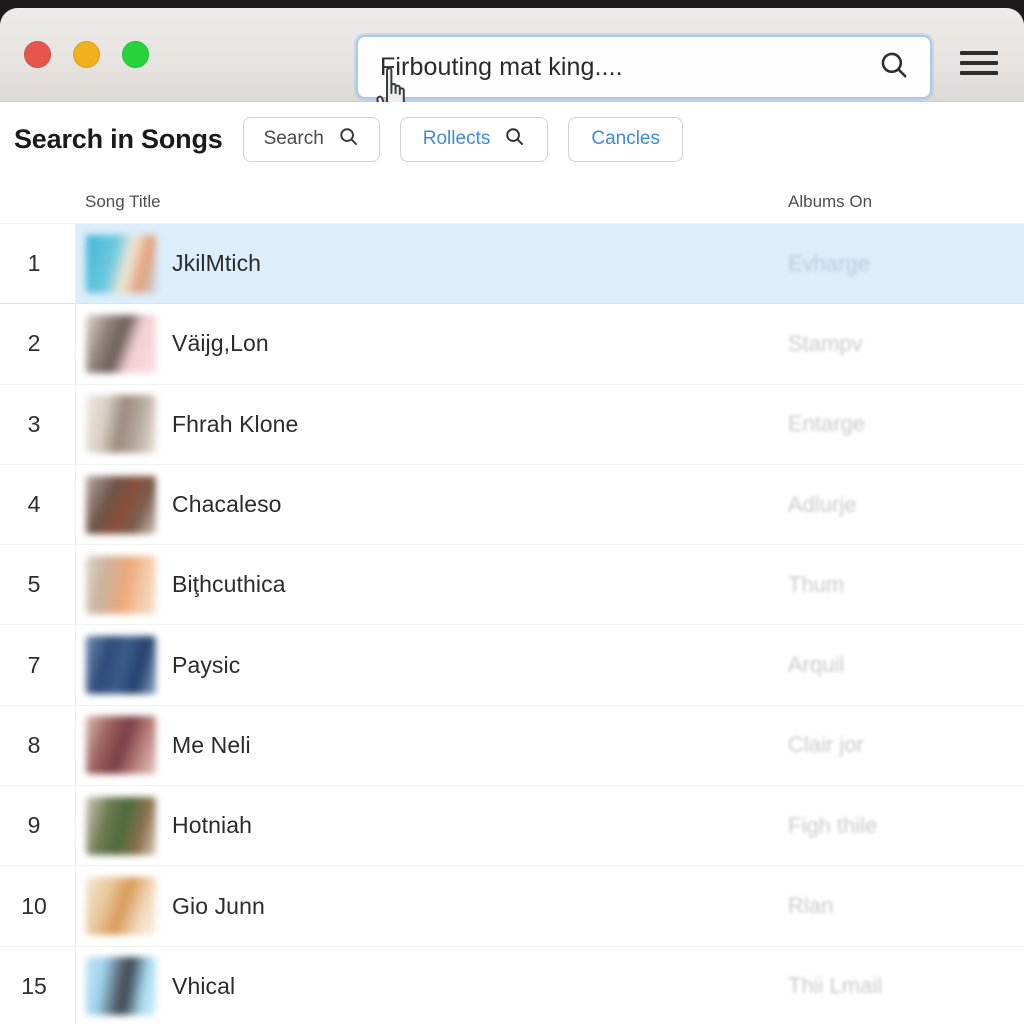 This screenshot has height=1024, width=1024. I want to click on row-index: 15, so click(34, 985).